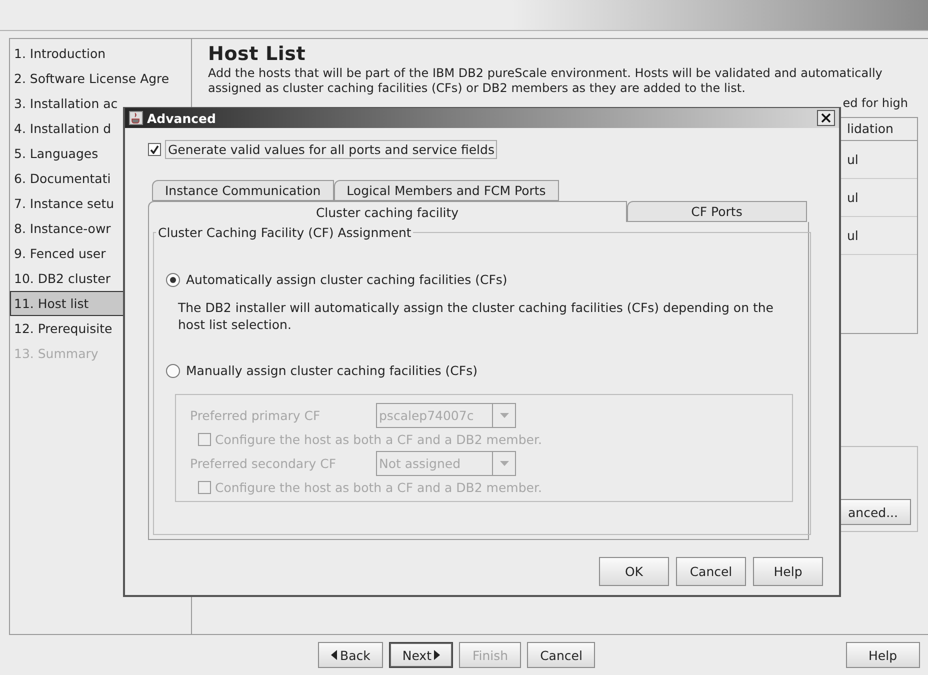  What do you see at coordinates (154, 149) in the screenshot?
I see `checkbox` at bounding box center [154, 149].